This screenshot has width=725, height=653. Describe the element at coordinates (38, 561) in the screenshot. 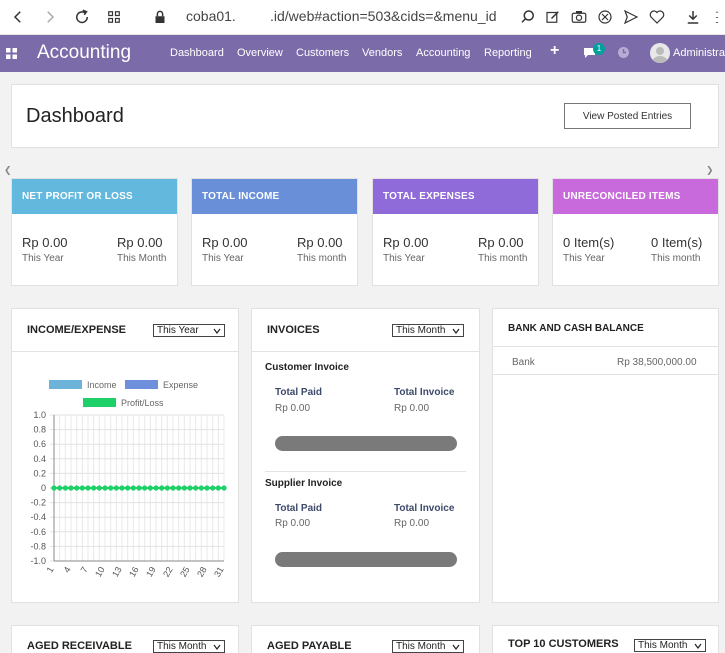

I see `y-tick-label: -1.0` at that location.